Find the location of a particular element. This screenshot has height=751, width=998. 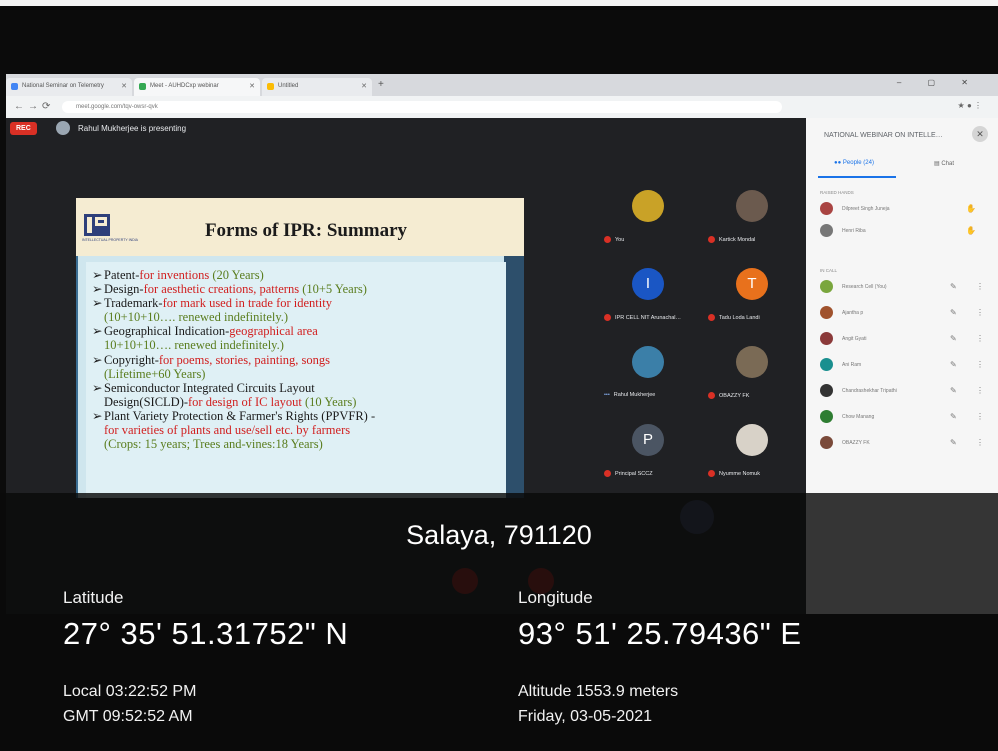

latitude-label: Latitude is located at coordinates (93, 597).